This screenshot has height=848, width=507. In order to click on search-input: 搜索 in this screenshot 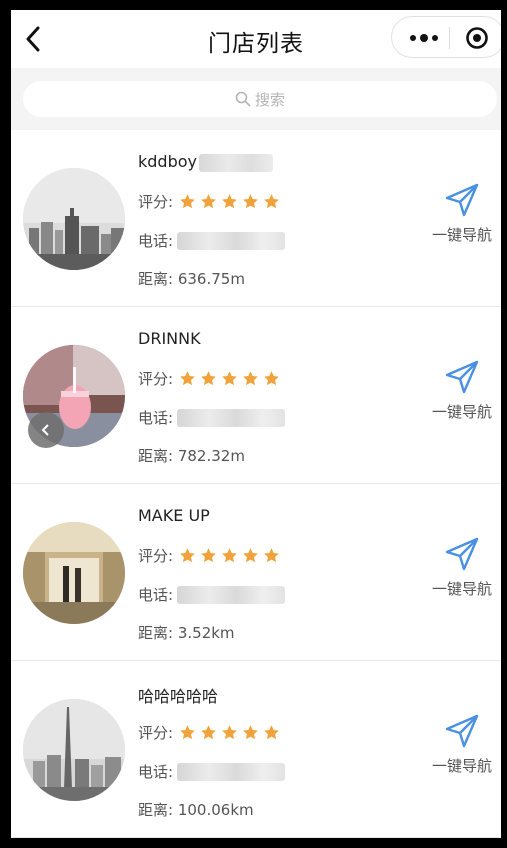, I will do `click(260, 99)`.